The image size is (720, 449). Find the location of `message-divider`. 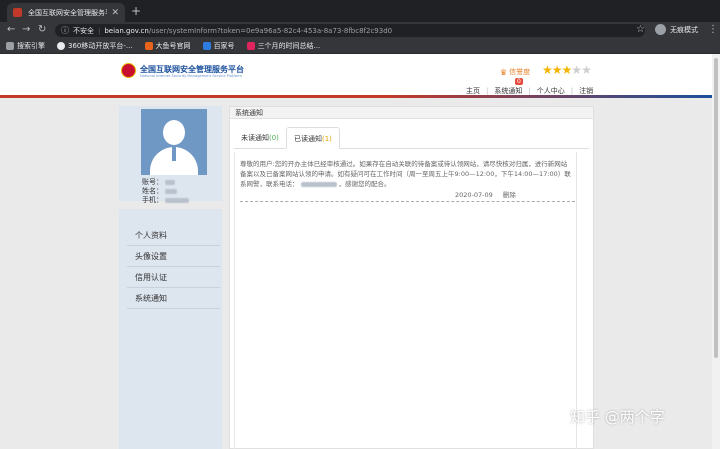

message-divider is located at coordinates (407, 201).